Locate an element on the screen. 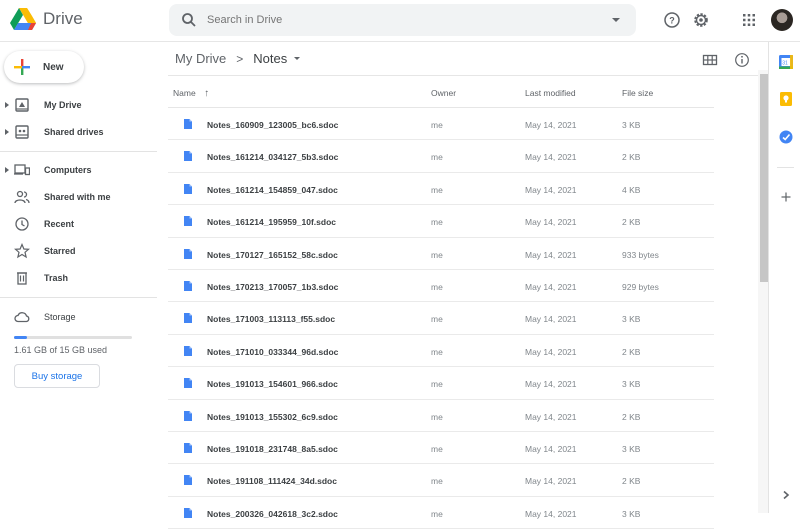  sidebar-item-trash: Trash is located at coordinates (78, 278).